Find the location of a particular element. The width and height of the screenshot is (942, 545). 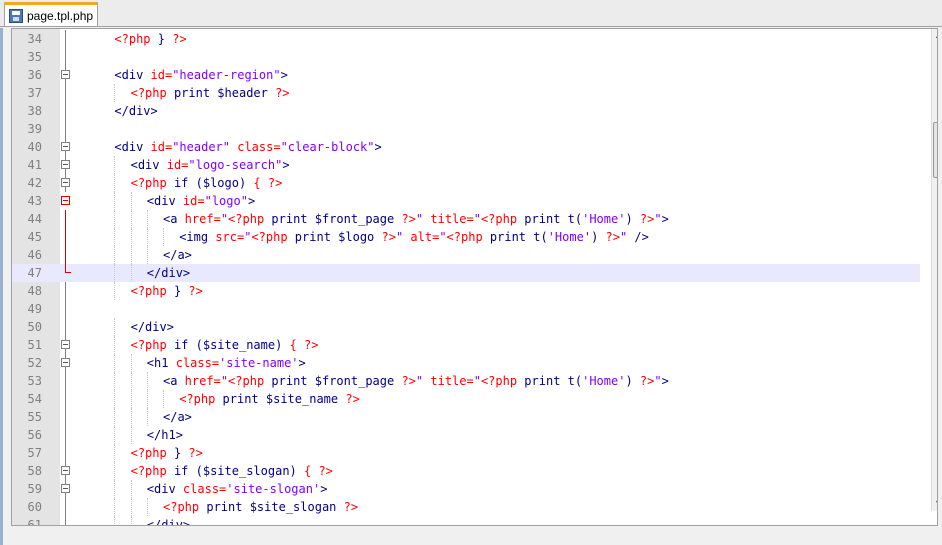

line-text: <div class='site-slogan'> is located at coordinates (237, 489).